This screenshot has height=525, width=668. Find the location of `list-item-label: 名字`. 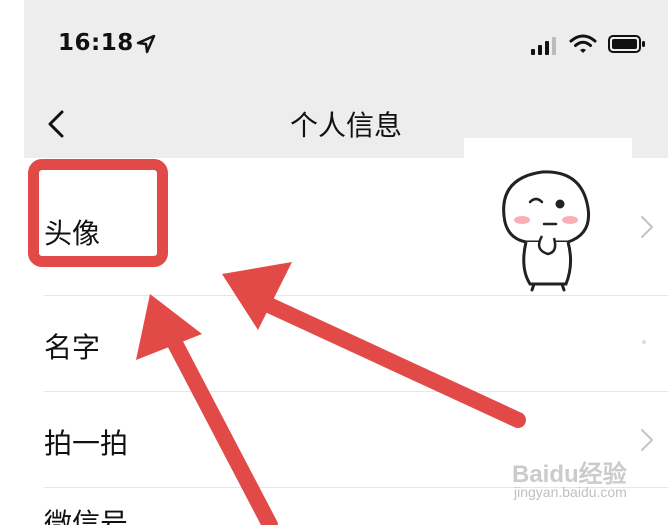

list-item-label: 名字 is located at coordinates (72, 347).